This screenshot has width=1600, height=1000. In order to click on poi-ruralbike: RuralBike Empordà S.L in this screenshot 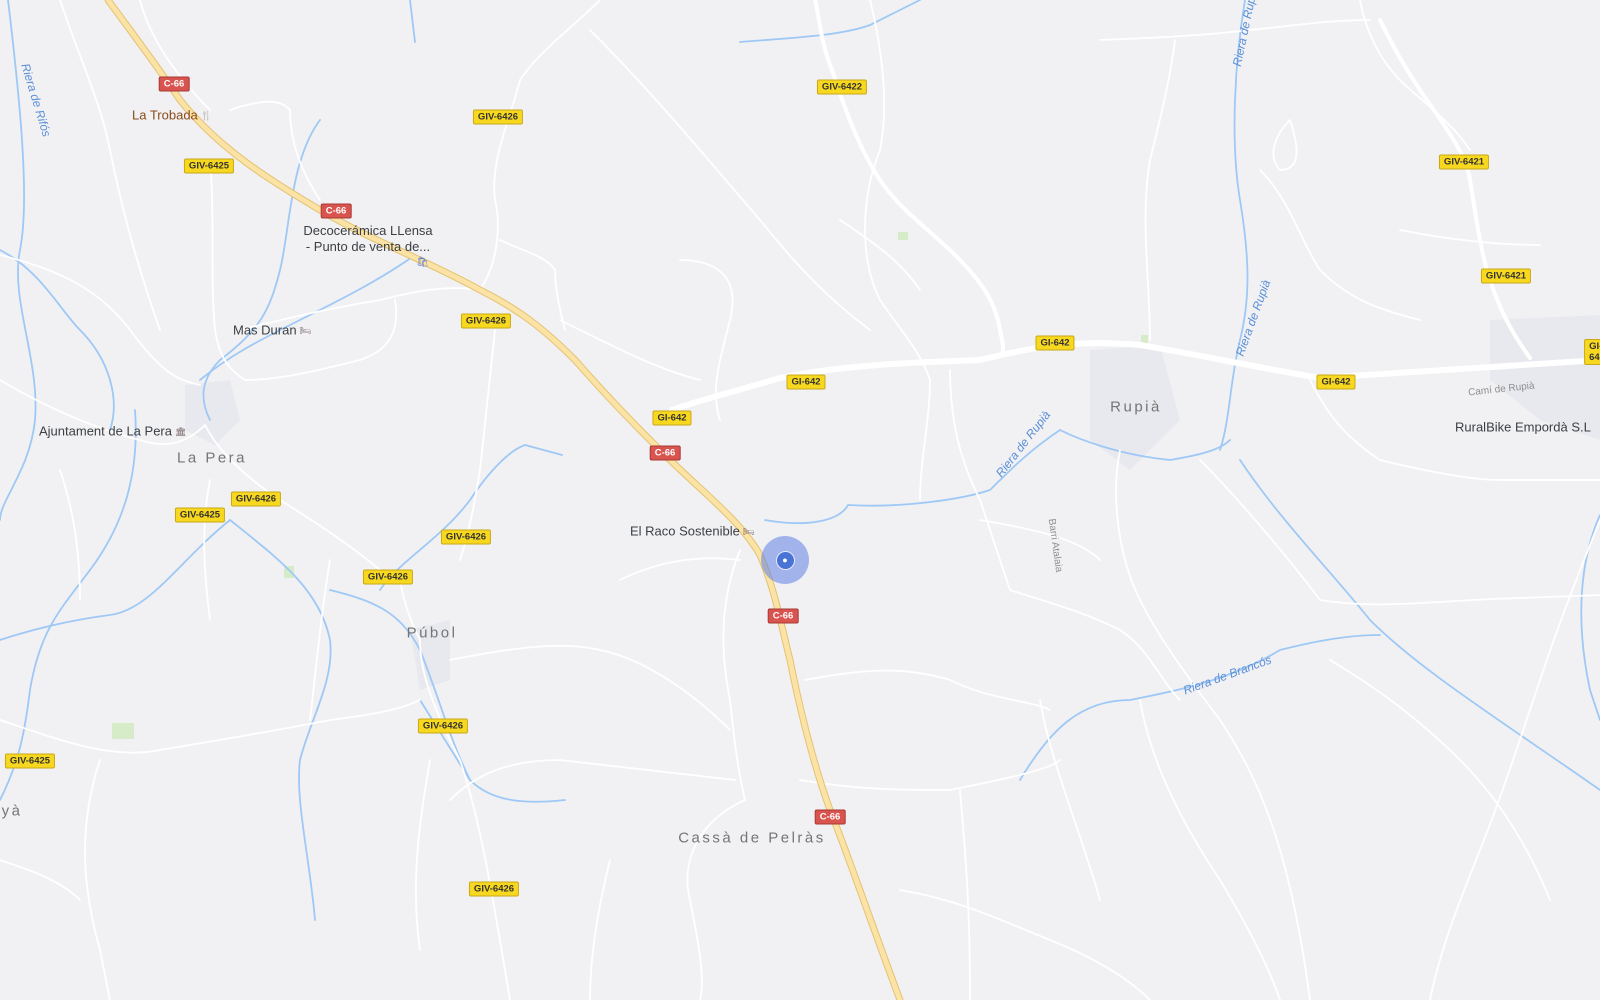, I will do `click(1523, 427)`.